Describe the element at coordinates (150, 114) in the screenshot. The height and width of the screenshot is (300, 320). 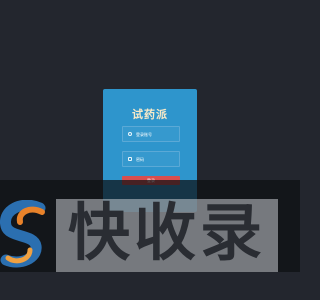
I see `login-title: 试药派` at that location.